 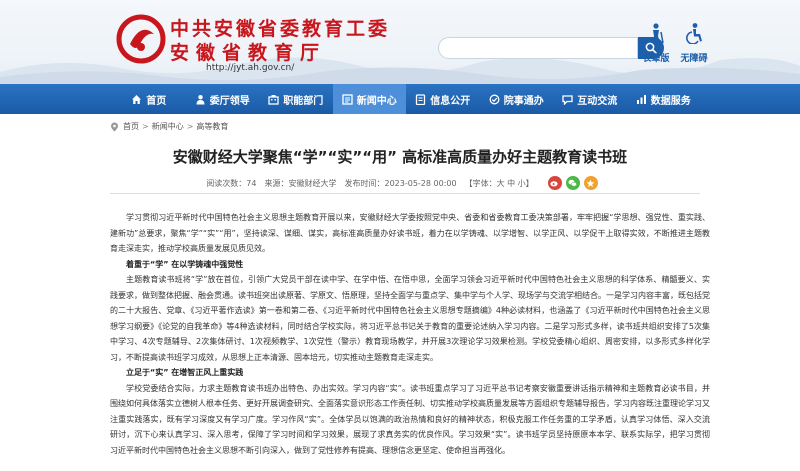 I want to click on qzone-share-icon, so click(x=590, y=183).